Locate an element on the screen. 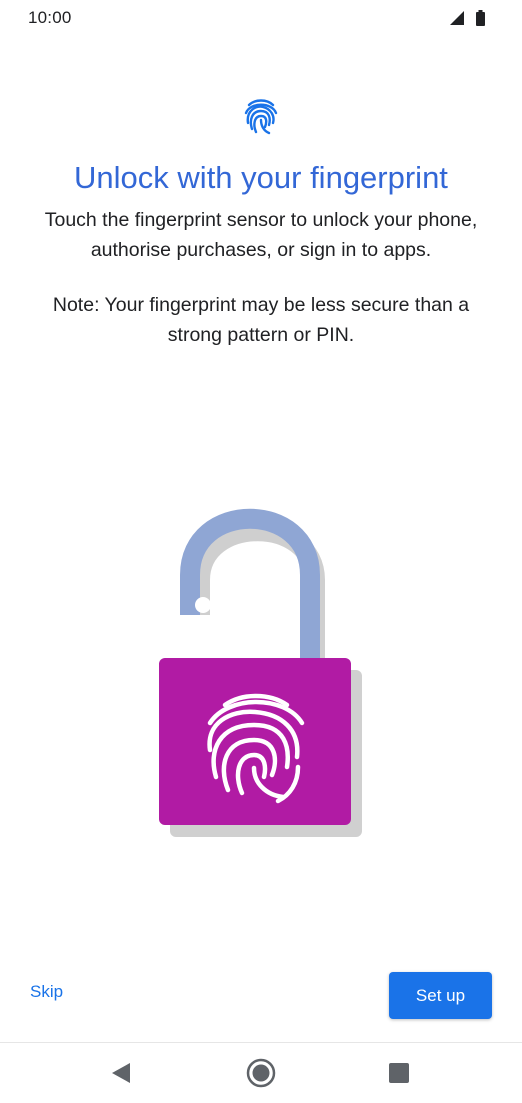  home-icon is located at coordinates (261, 1073).